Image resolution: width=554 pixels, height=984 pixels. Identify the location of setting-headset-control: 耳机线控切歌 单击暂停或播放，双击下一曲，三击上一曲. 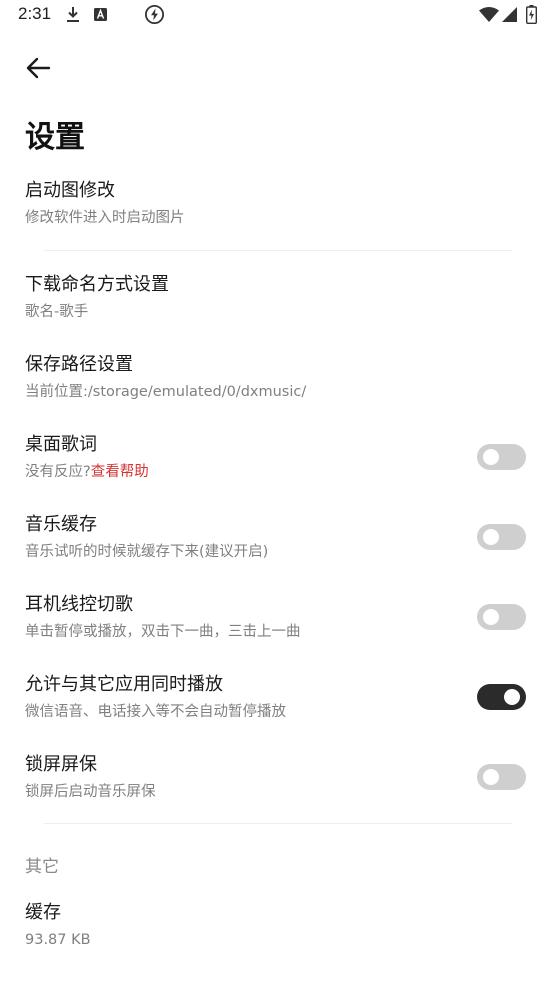
(277, 617).